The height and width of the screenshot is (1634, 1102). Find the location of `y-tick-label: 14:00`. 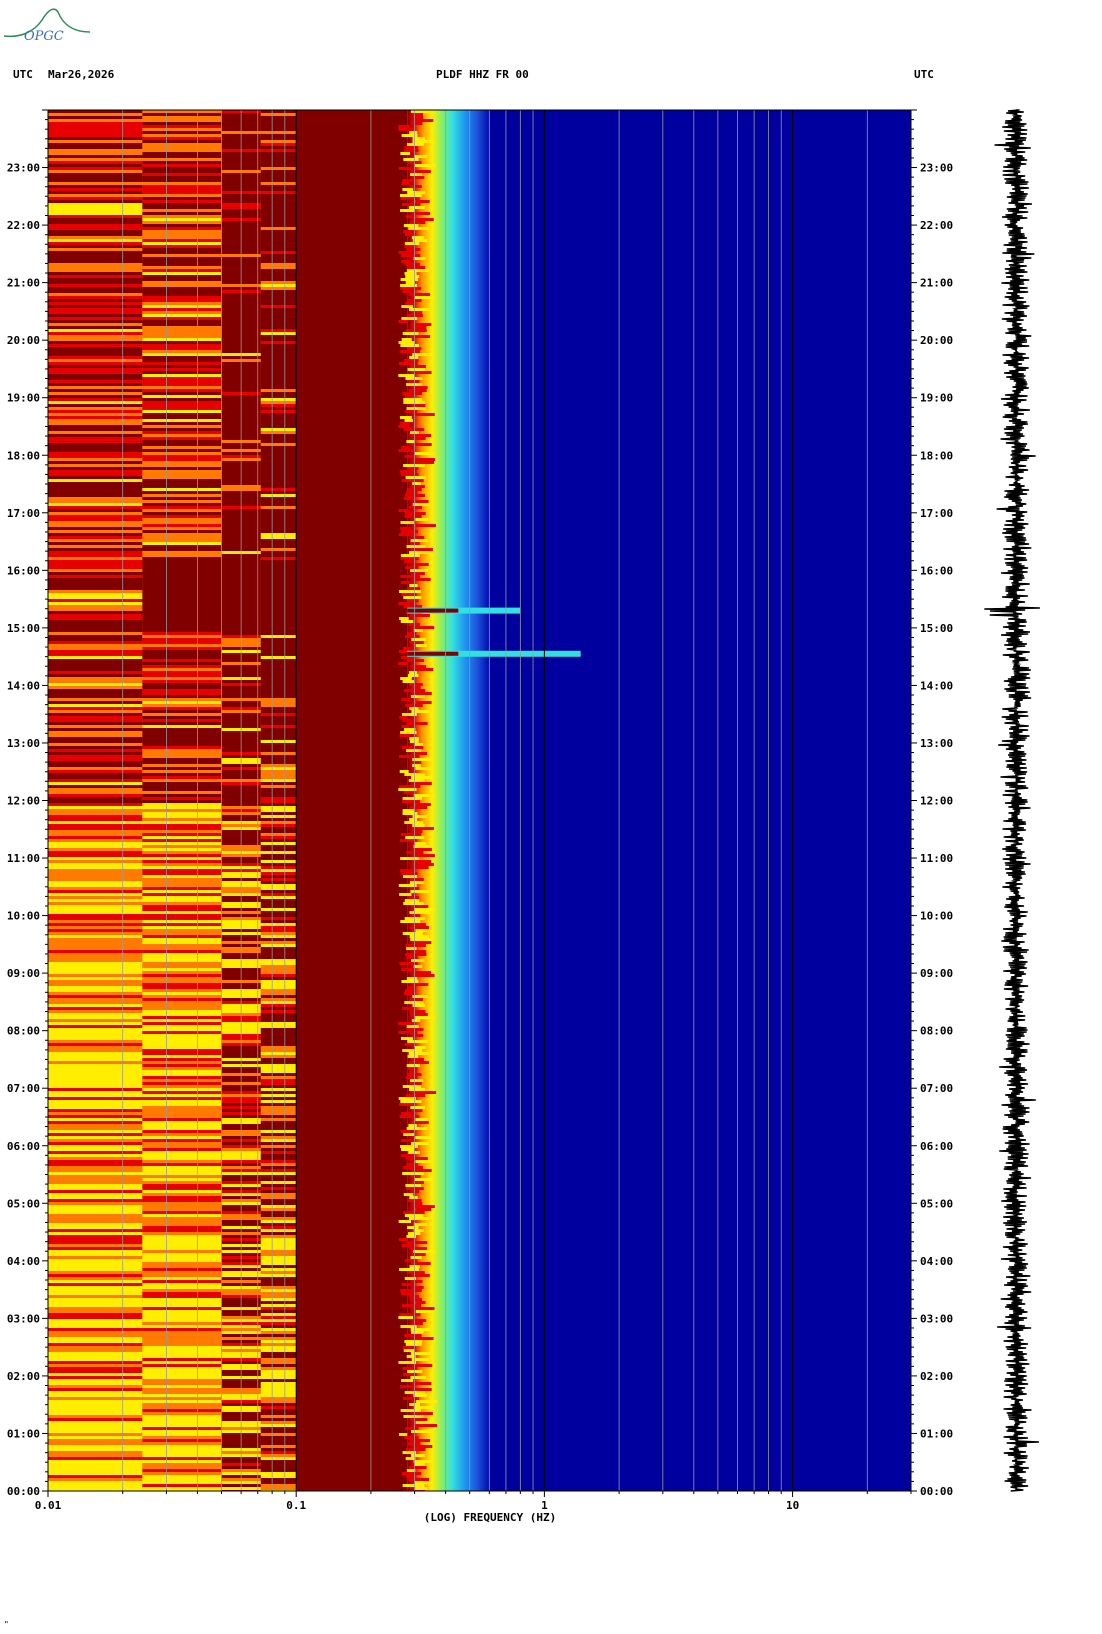

y-tick-label: 14:00 is located at coordinates (23, 685).